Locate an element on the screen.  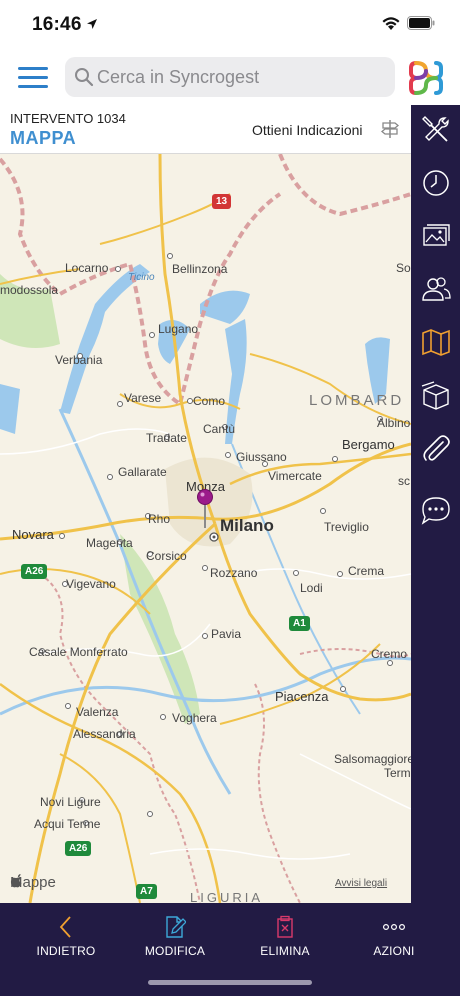
map-label-corsico: Corsico is located at coordinates (166, 556).